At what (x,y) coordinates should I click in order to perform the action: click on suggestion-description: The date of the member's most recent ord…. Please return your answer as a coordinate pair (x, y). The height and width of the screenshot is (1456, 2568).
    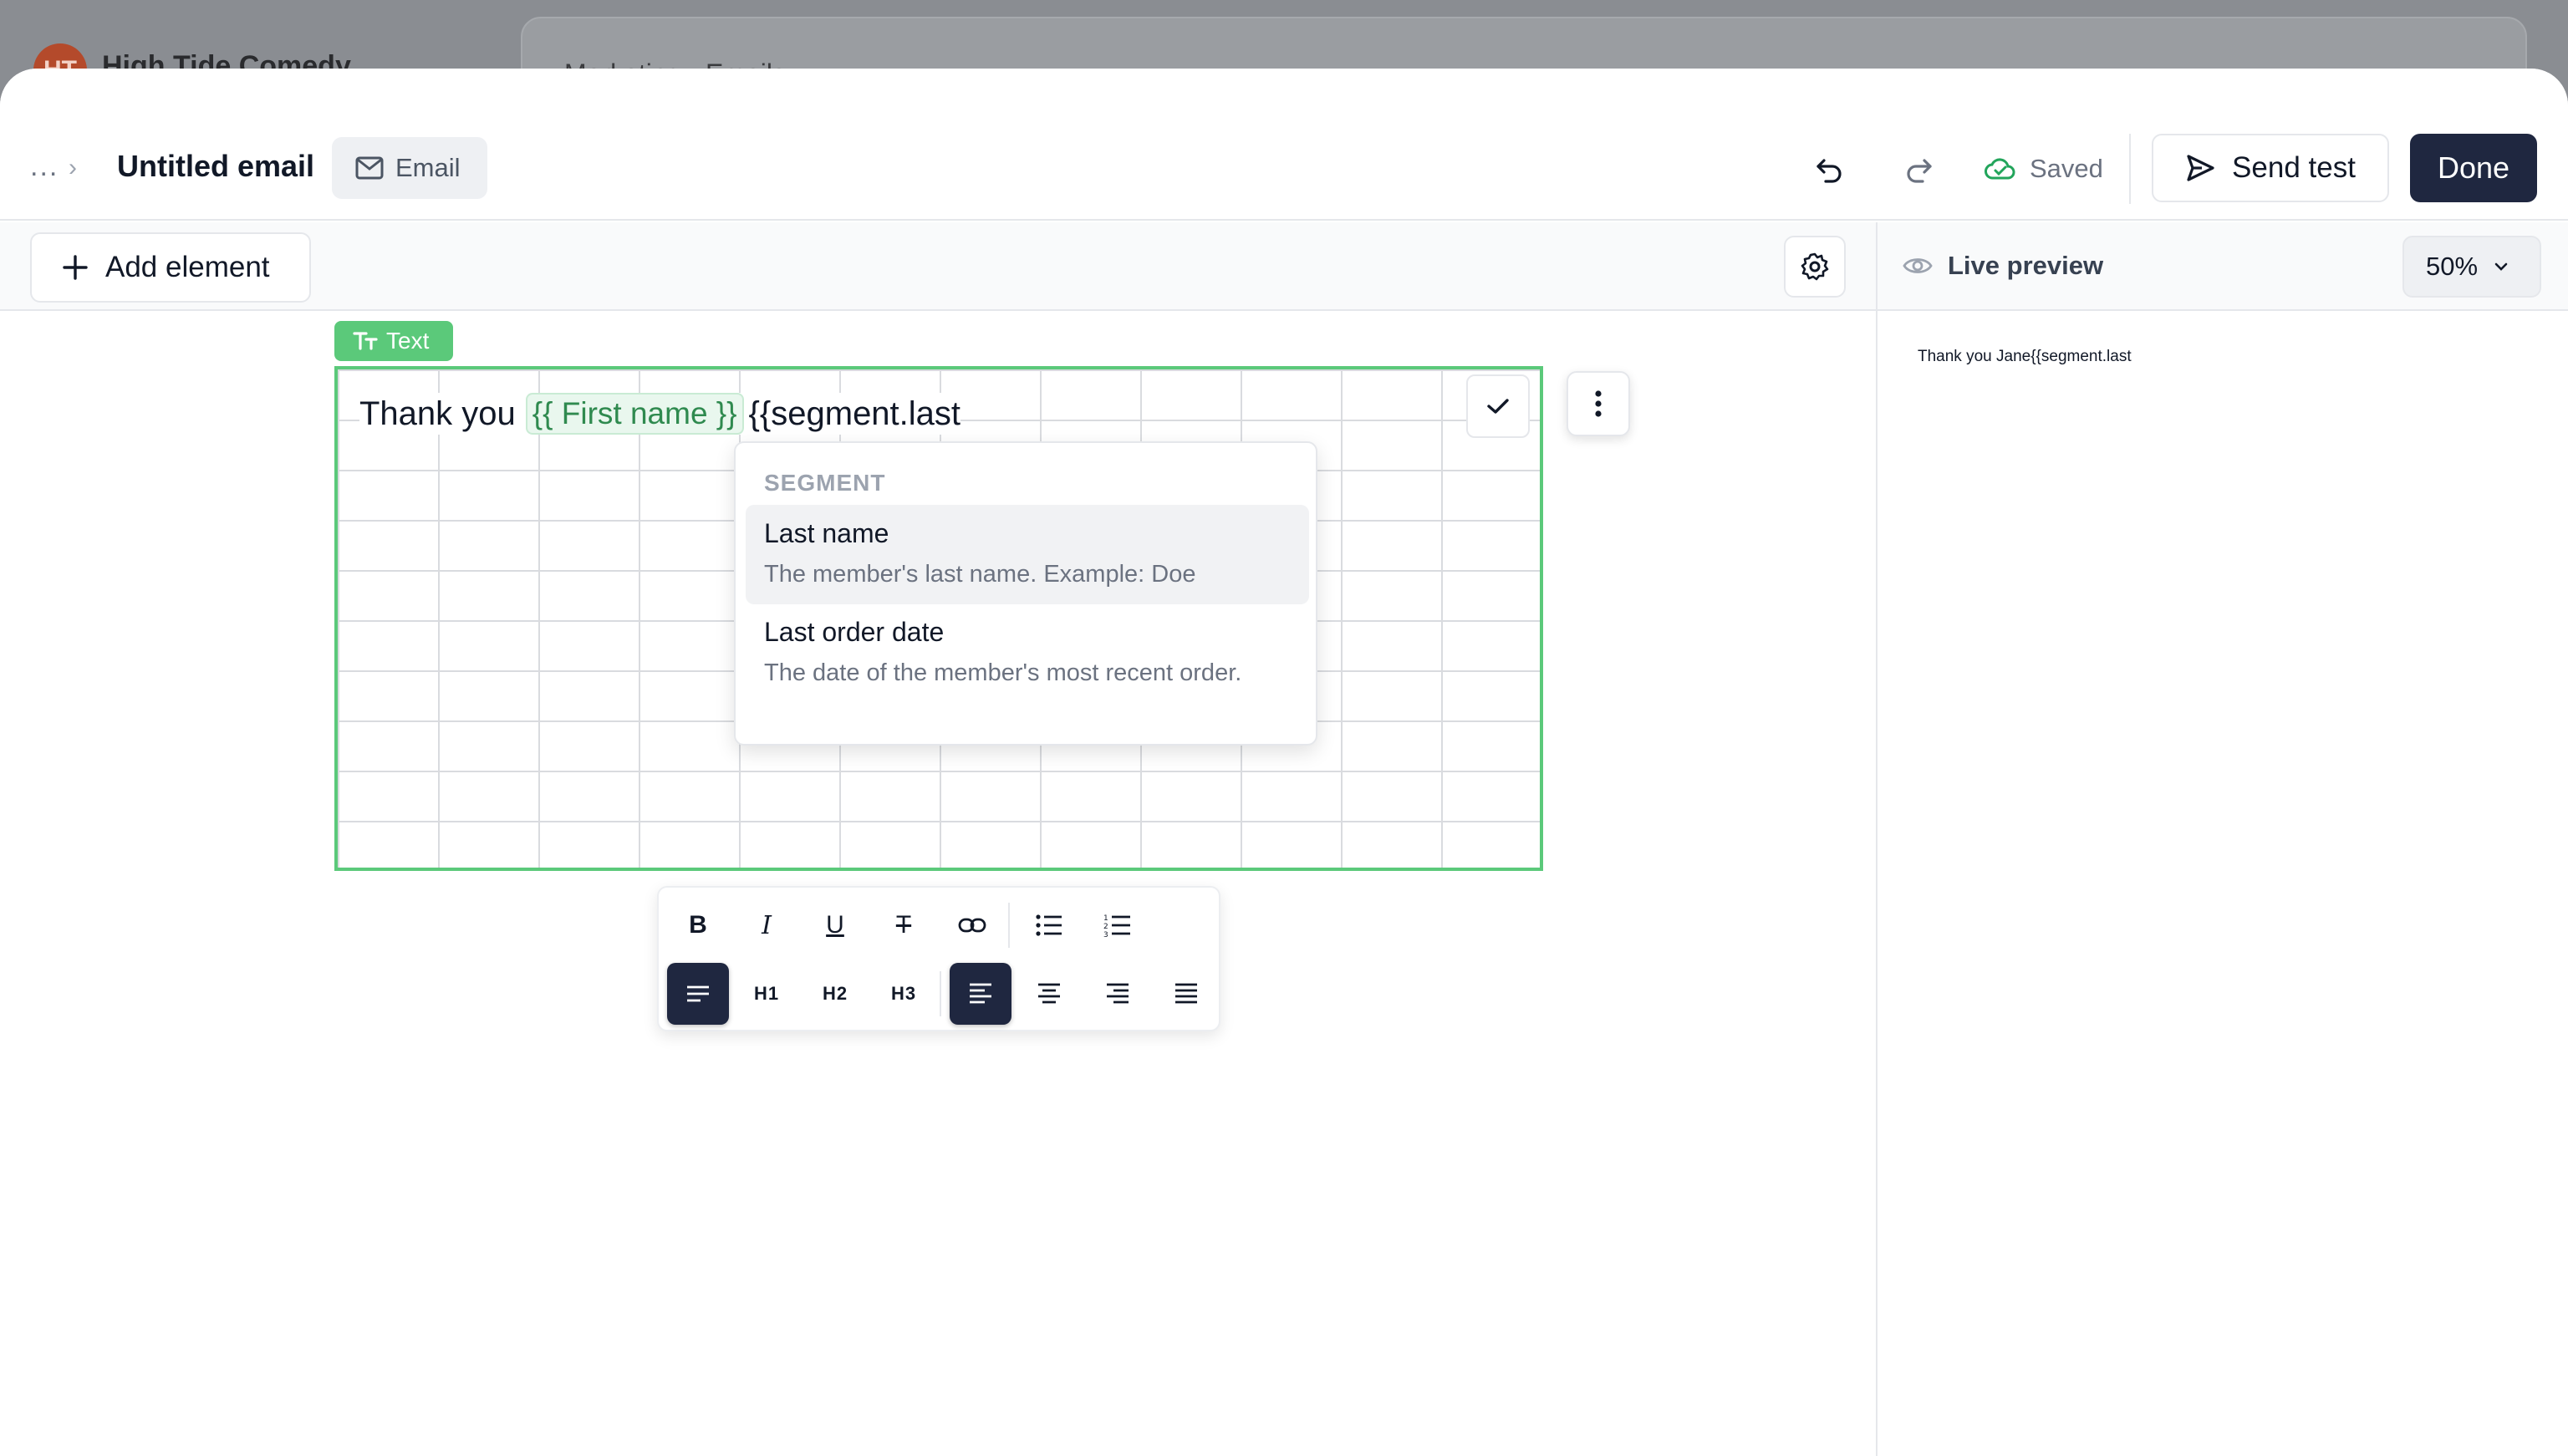
    Looking at the image, I should click on (1003, 672).